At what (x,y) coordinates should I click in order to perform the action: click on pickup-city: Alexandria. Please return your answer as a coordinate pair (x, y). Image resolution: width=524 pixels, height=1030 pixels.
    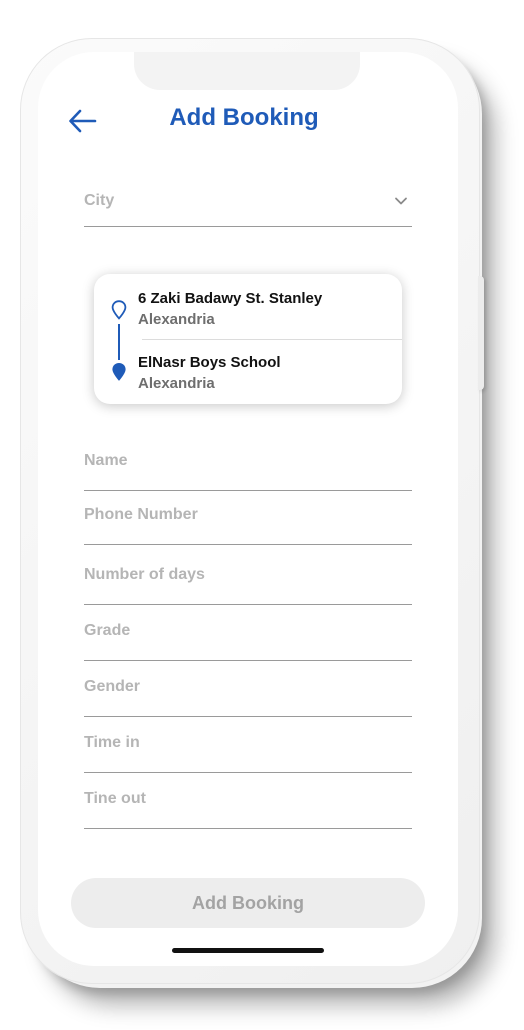
    Looking at the image, I should click on (176, 319).